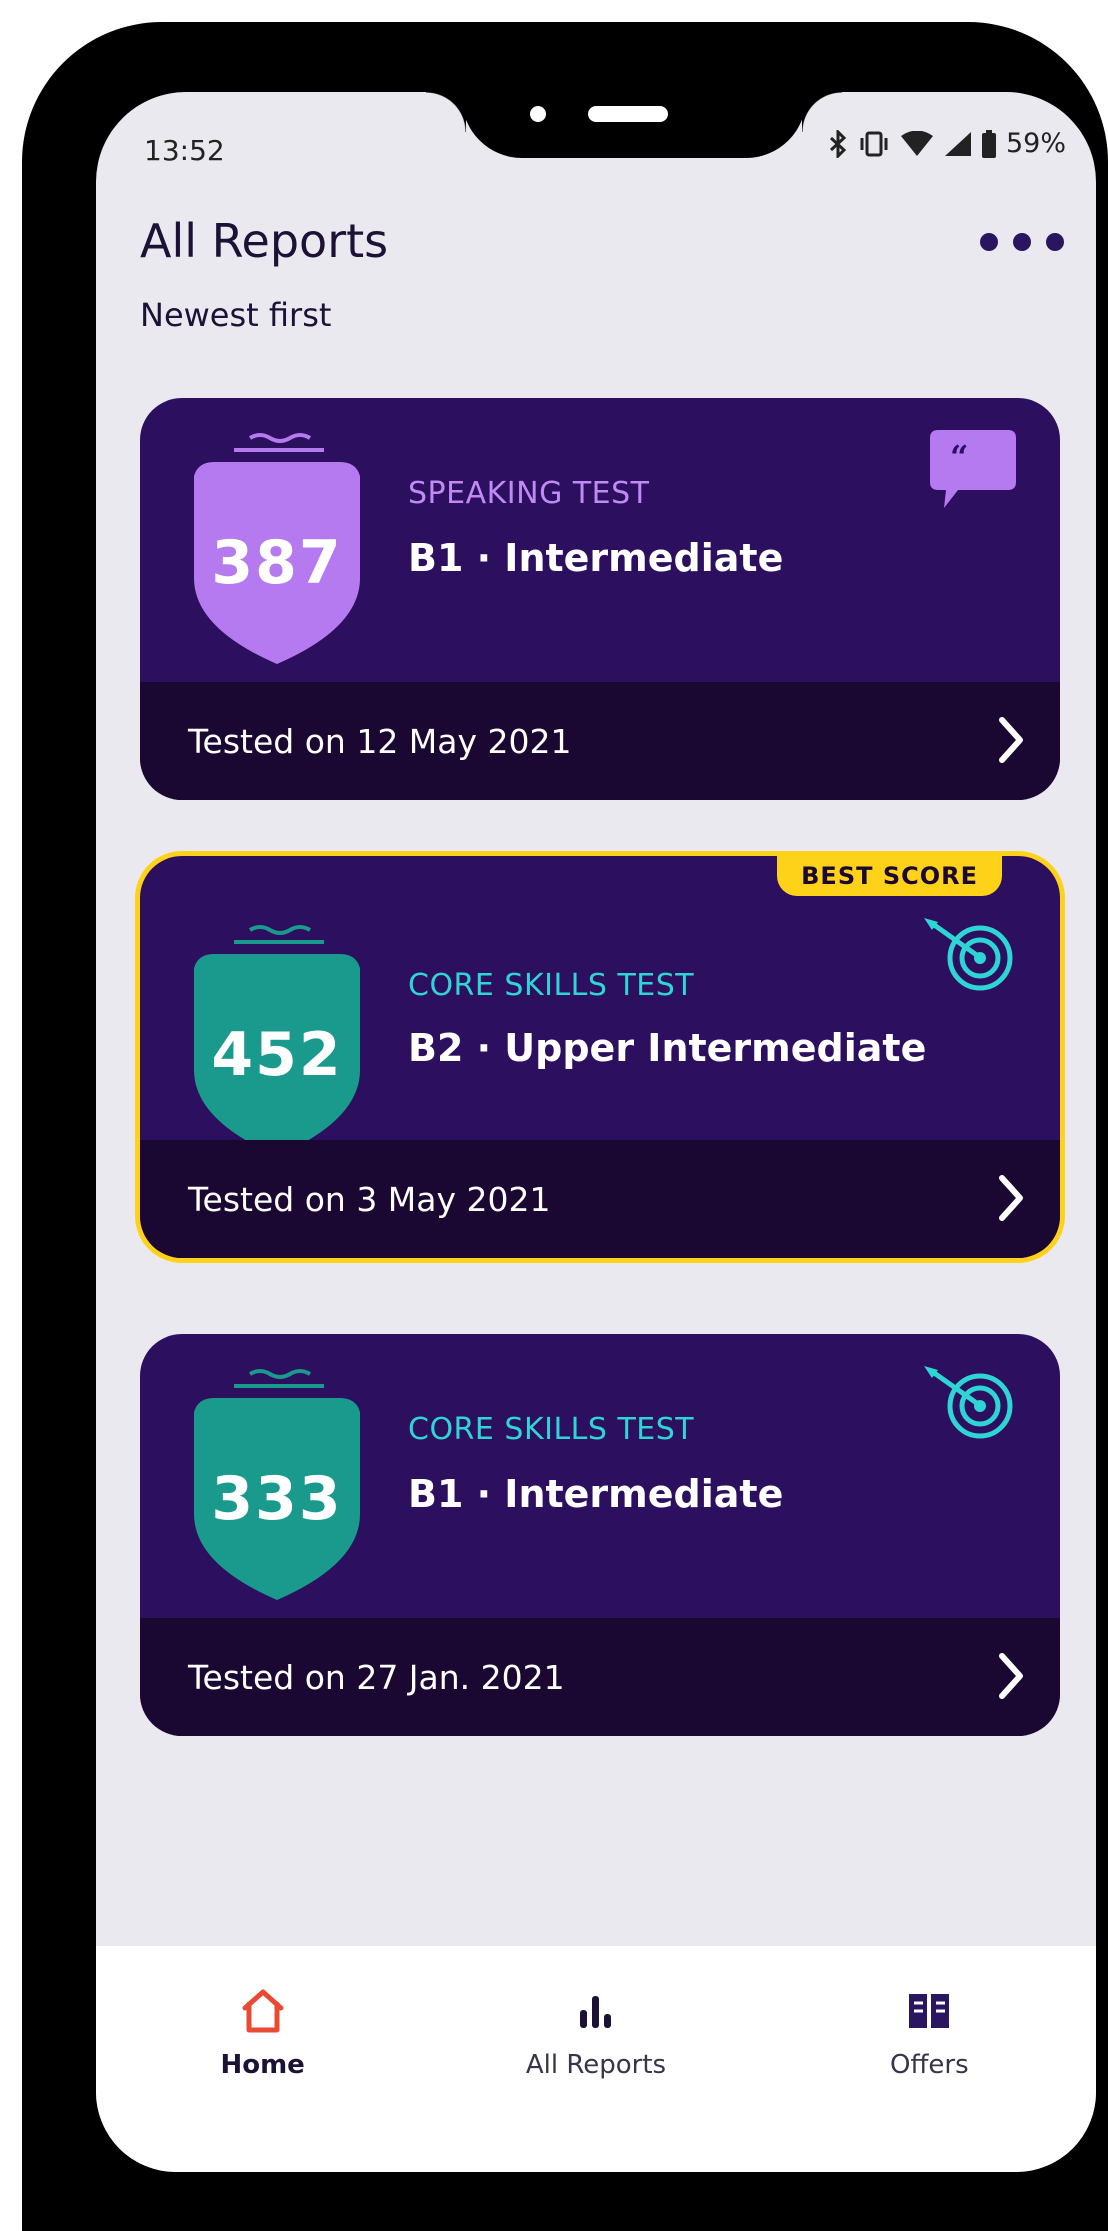 The width and height of the screenshot is (1108, 2231). I want to click on score-shield: 333, so click(277, 1484).